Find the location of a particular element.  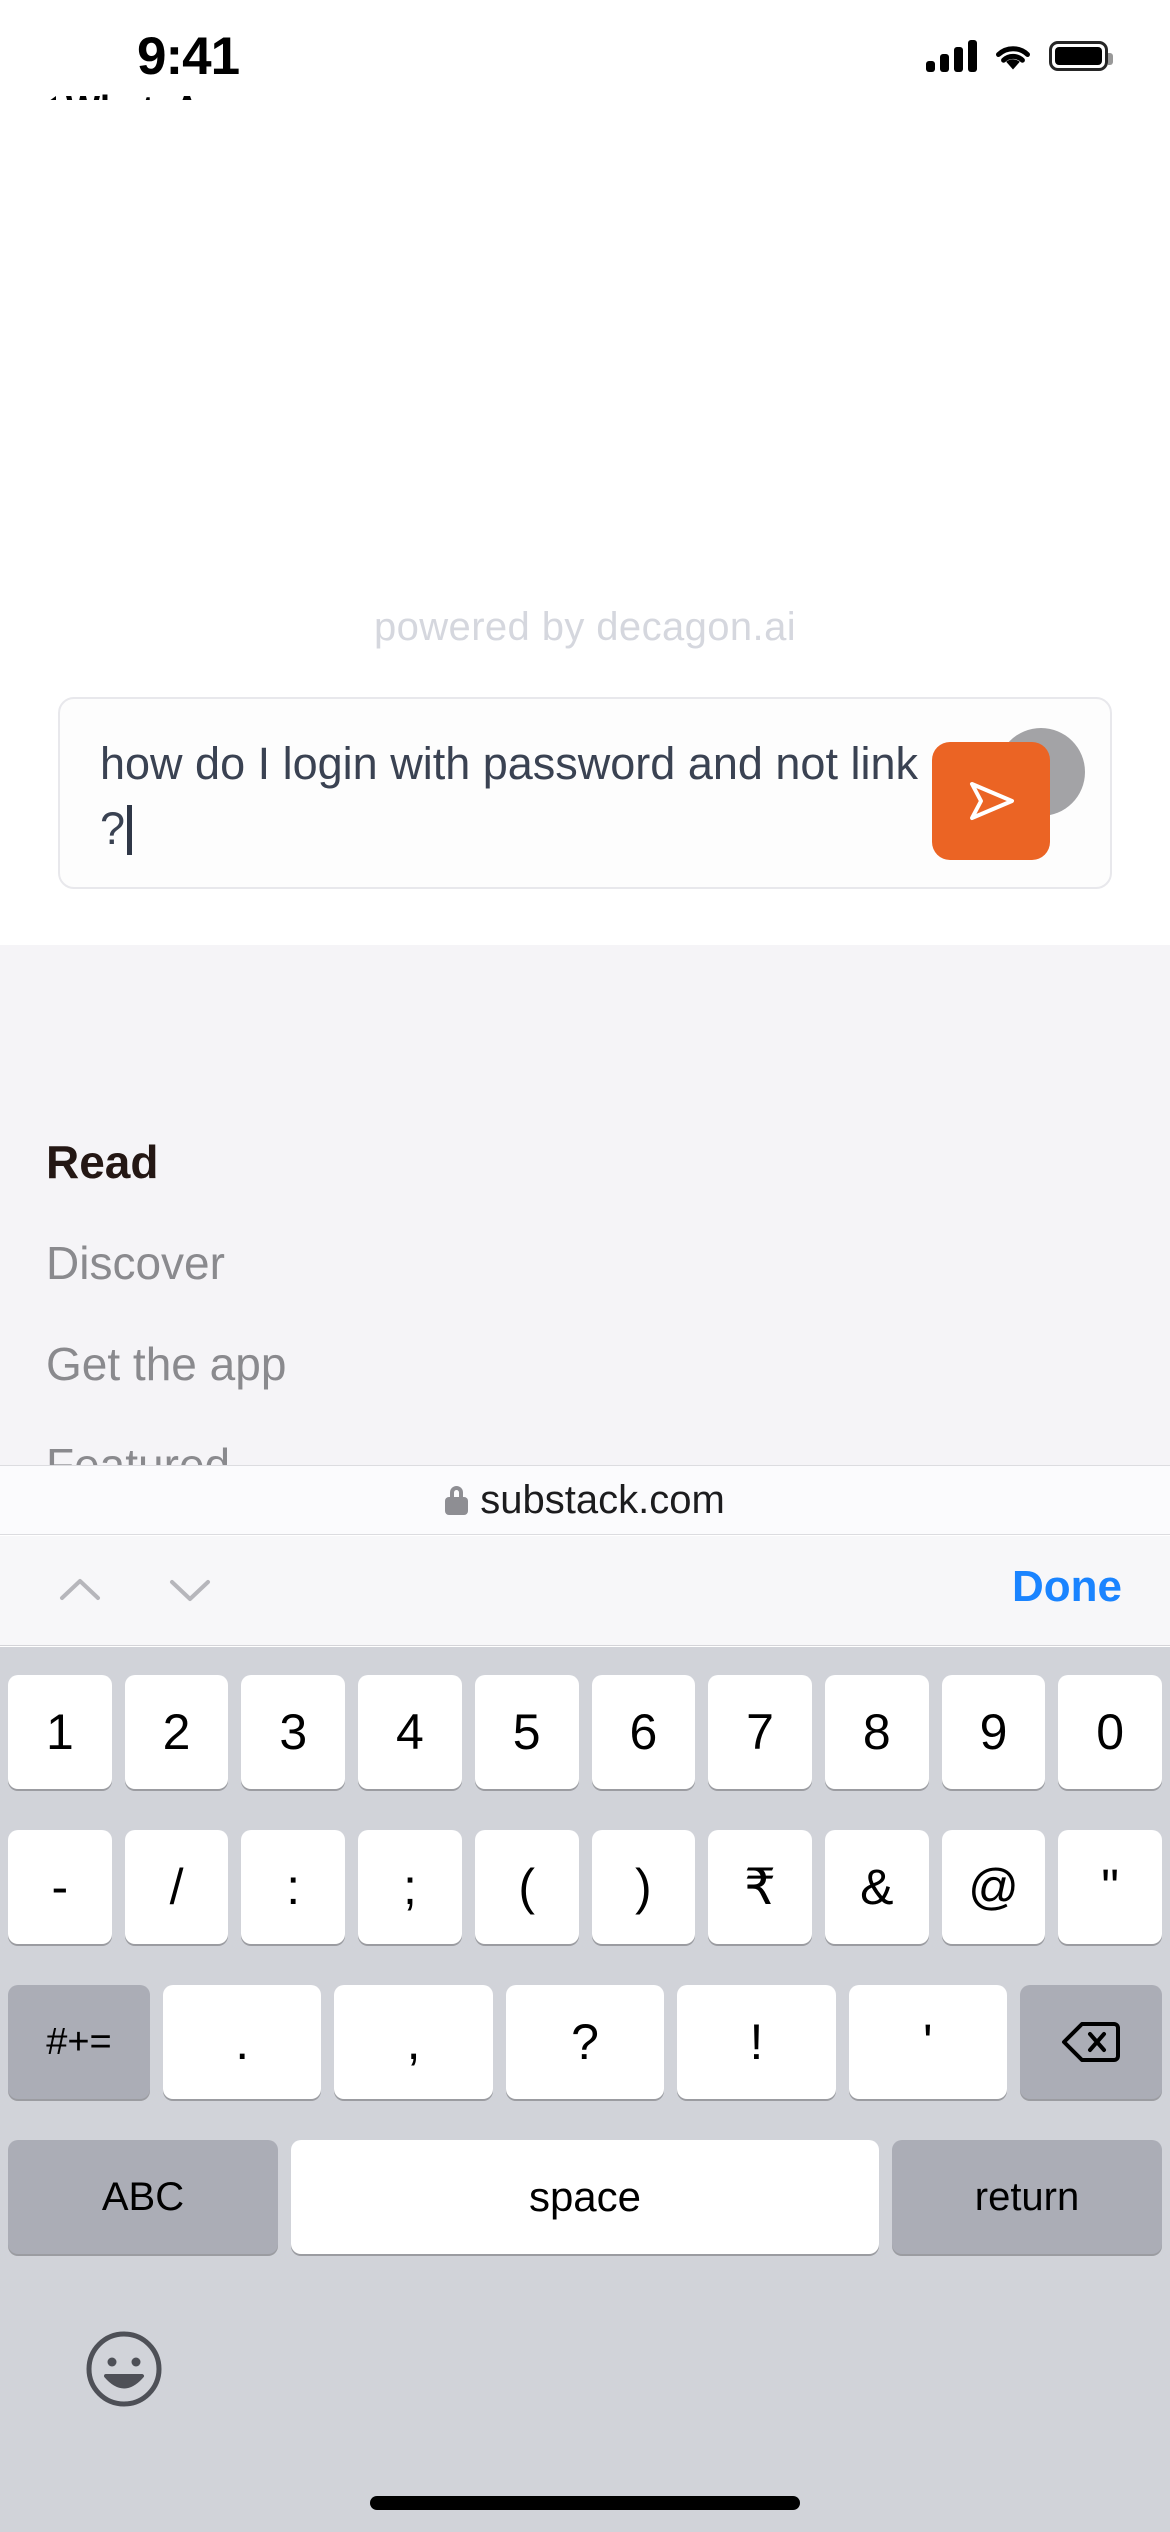

backspace-icon is located at coordinates (1091, 2042).